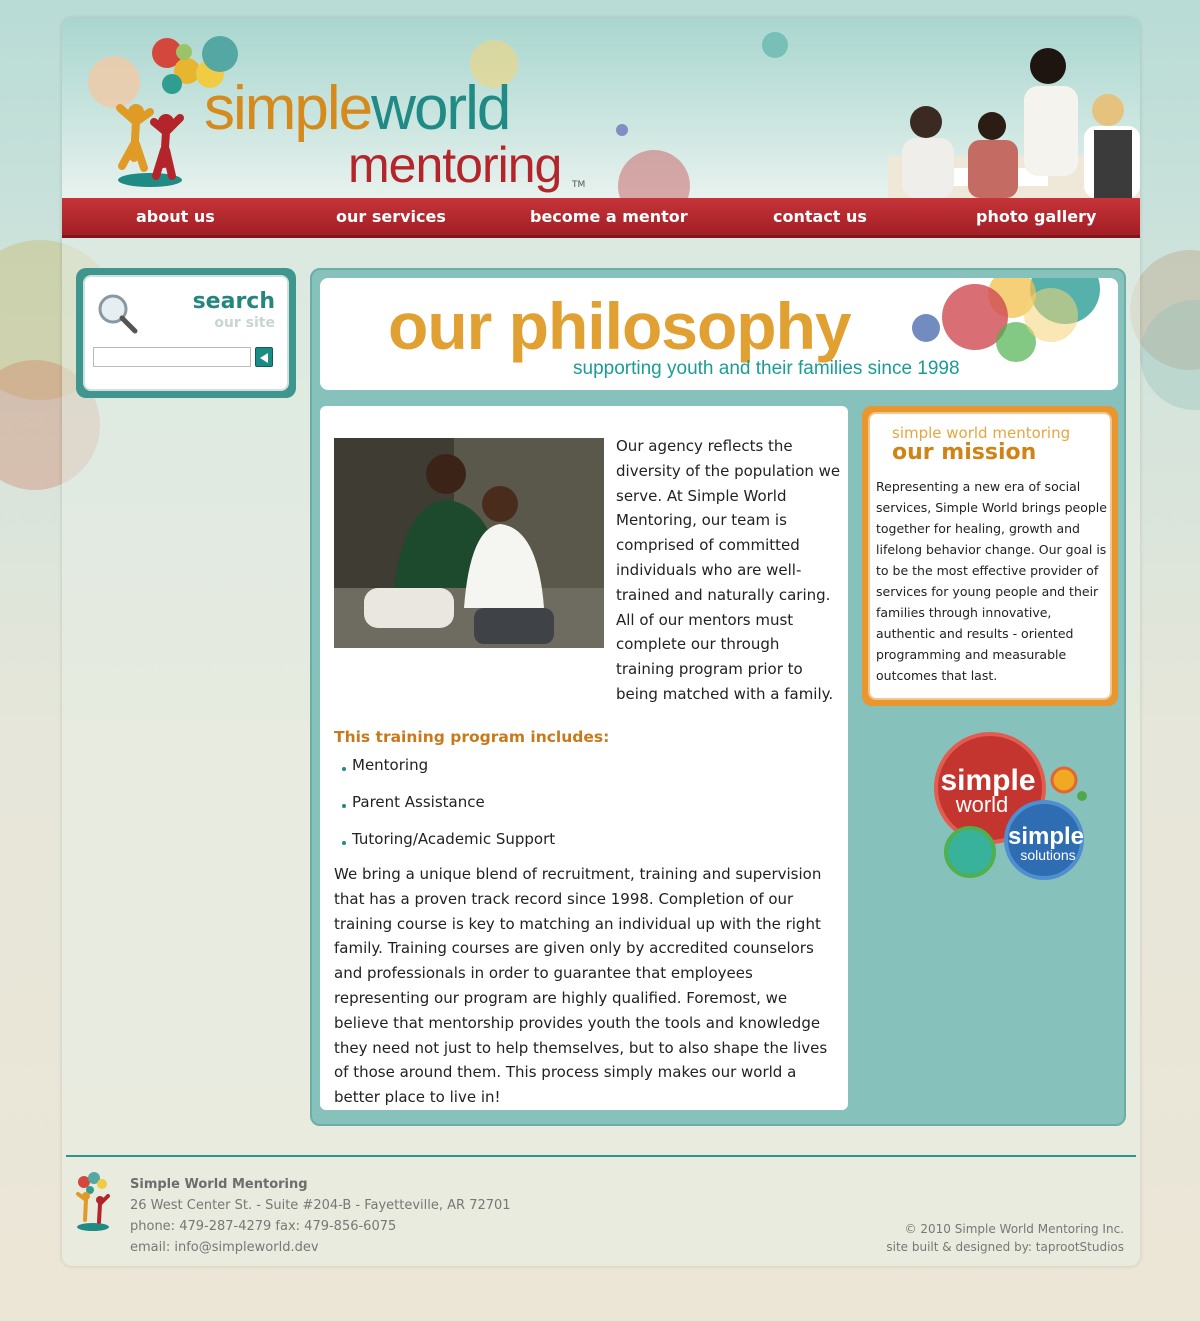 The height and width of the screenshot is (1321, 1200). Describe the element at coordinates (1047, 855) in the screenshot. I see `badge-word-solutions: solutions` at that location.